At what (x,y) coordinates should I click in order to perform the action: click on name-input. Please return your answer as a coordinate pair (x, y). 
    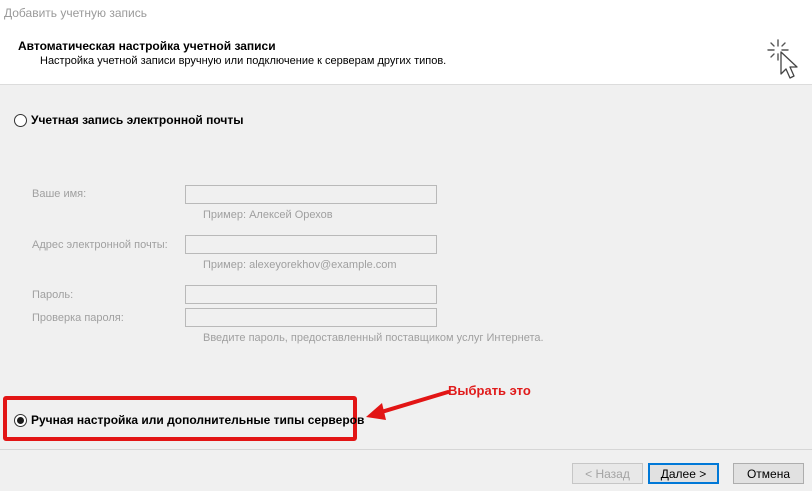
    Looking at the image, I should click on (311, 194).